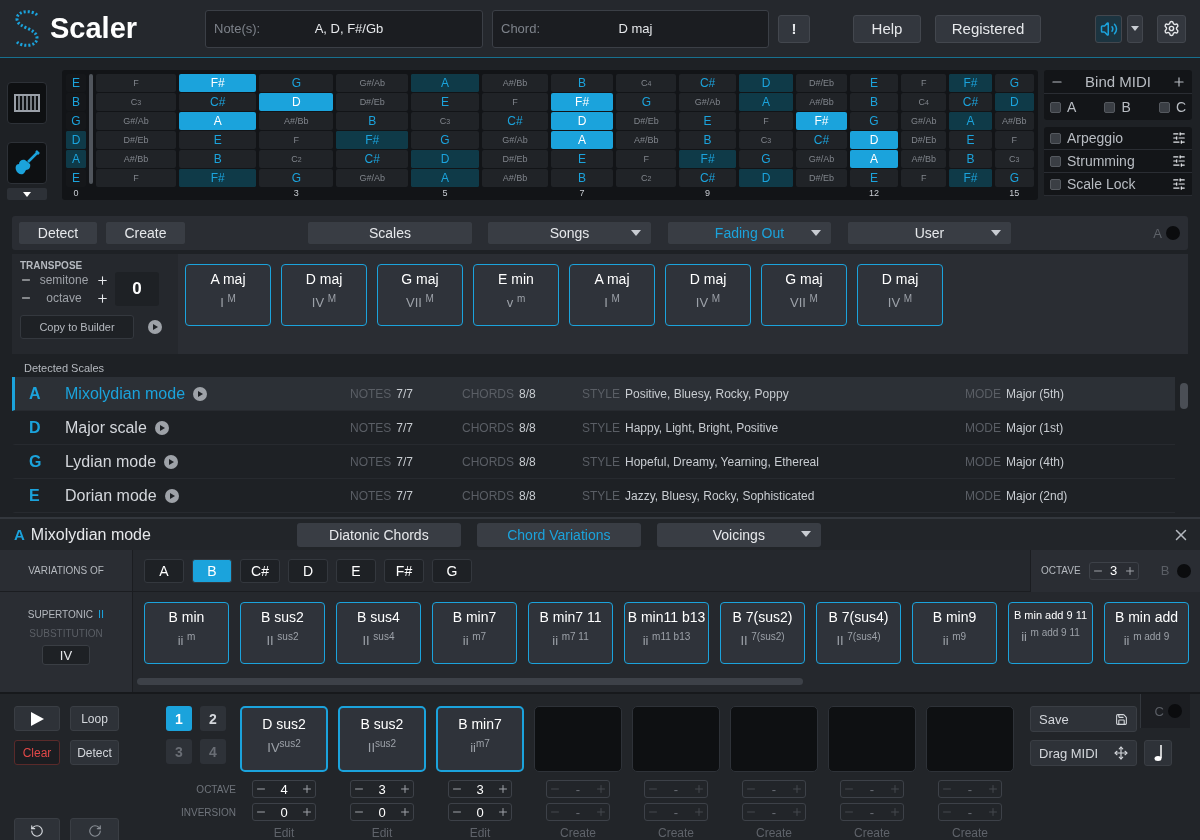  I want to click on detect-button: Detect, so click(94, 752).